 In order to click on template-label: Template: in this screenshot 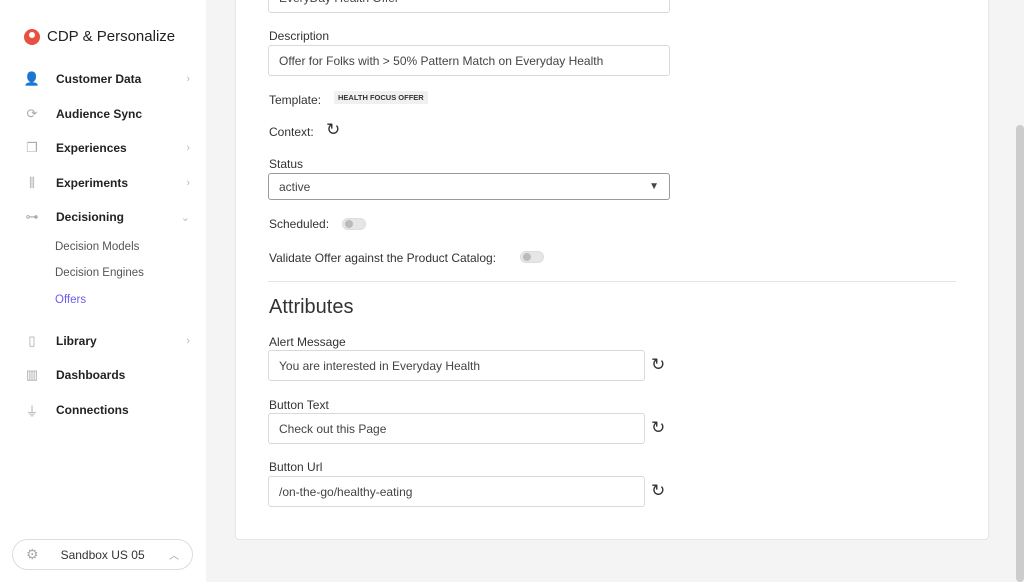, I will do `click(295, 100)`.